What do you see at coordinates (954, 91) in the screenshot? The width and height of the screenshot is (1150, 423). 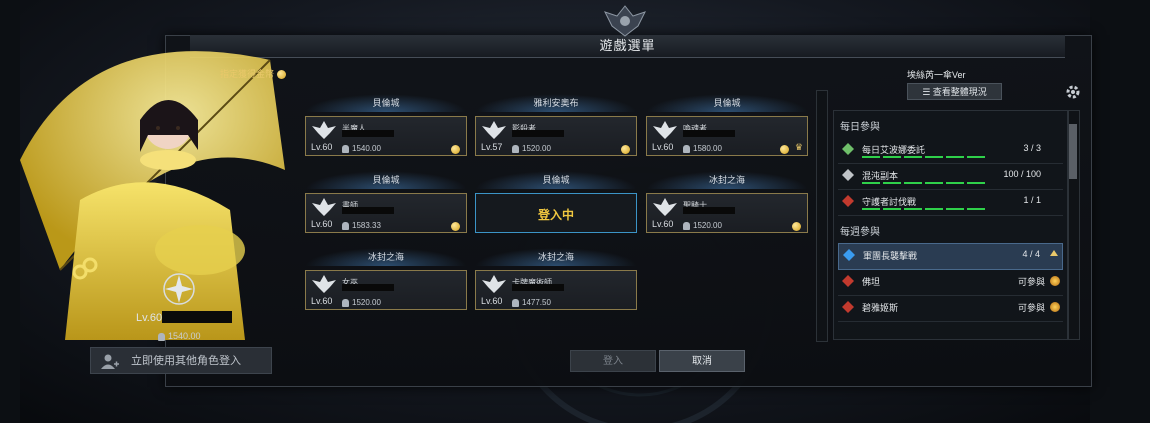 I see `view-overview-button: ☰ 查看整體現況` at bounding box center [954, 91].